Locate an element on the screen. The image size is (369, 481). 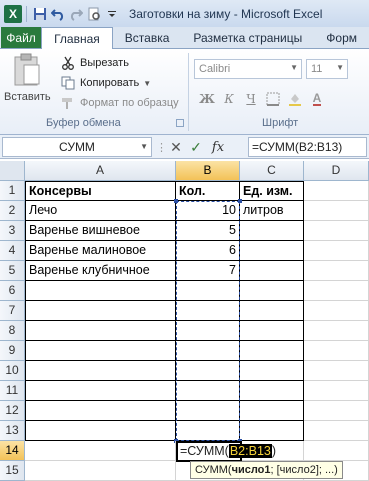
dialog-launcher-icon is located at coordinates (180, 123).